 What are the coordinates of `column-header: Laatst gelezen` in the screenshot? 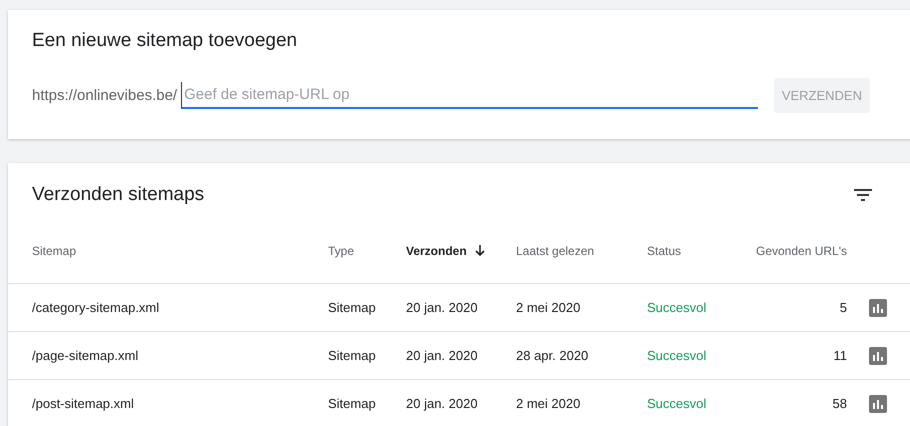 It's located at (555, 251).